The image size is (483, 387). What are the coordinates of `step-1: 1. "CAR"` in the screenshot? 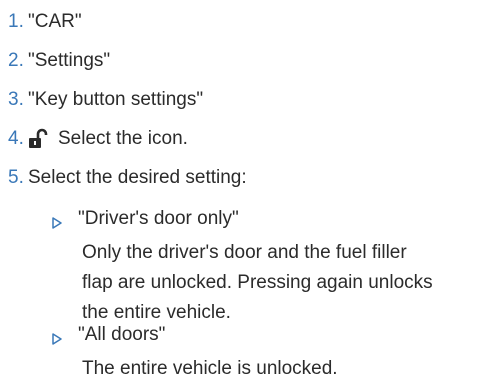 It's located at (41, 22).